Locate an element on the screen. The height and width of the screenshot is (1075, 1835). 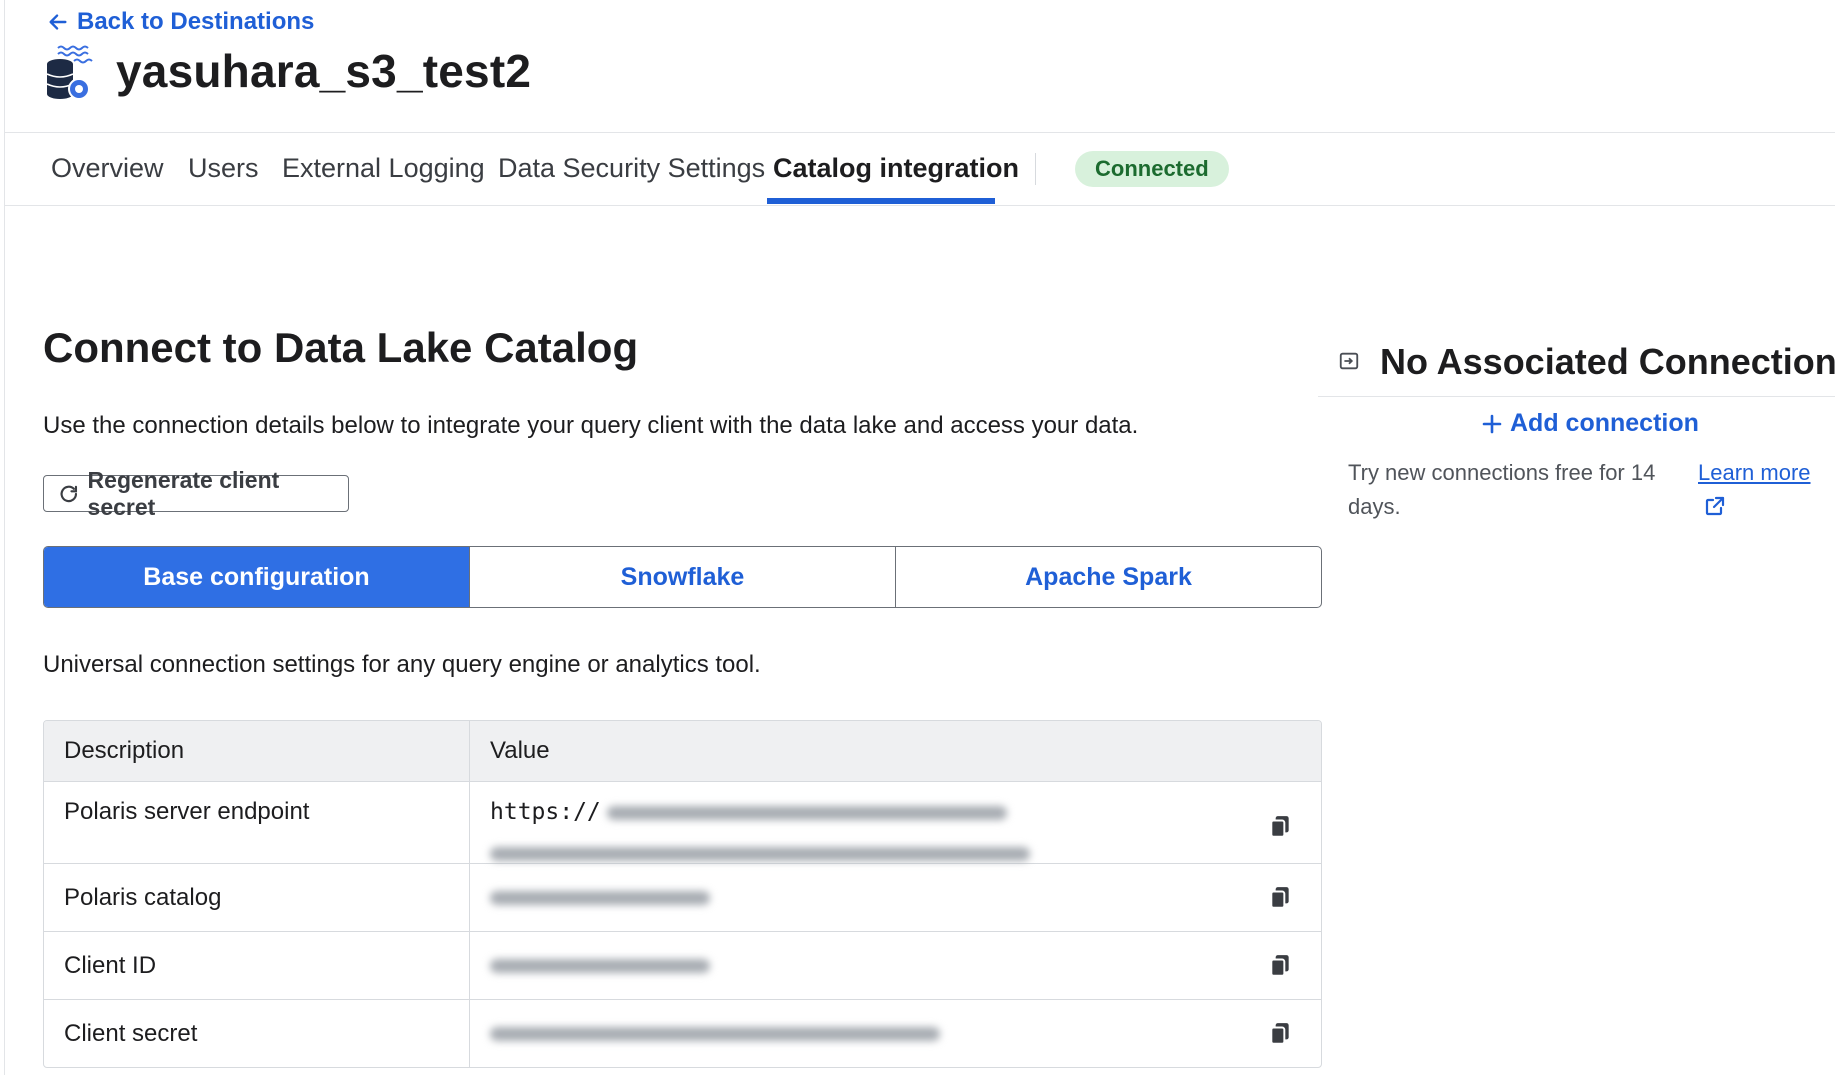
table-header-row: Description Value is located at coordinates (682, 751).